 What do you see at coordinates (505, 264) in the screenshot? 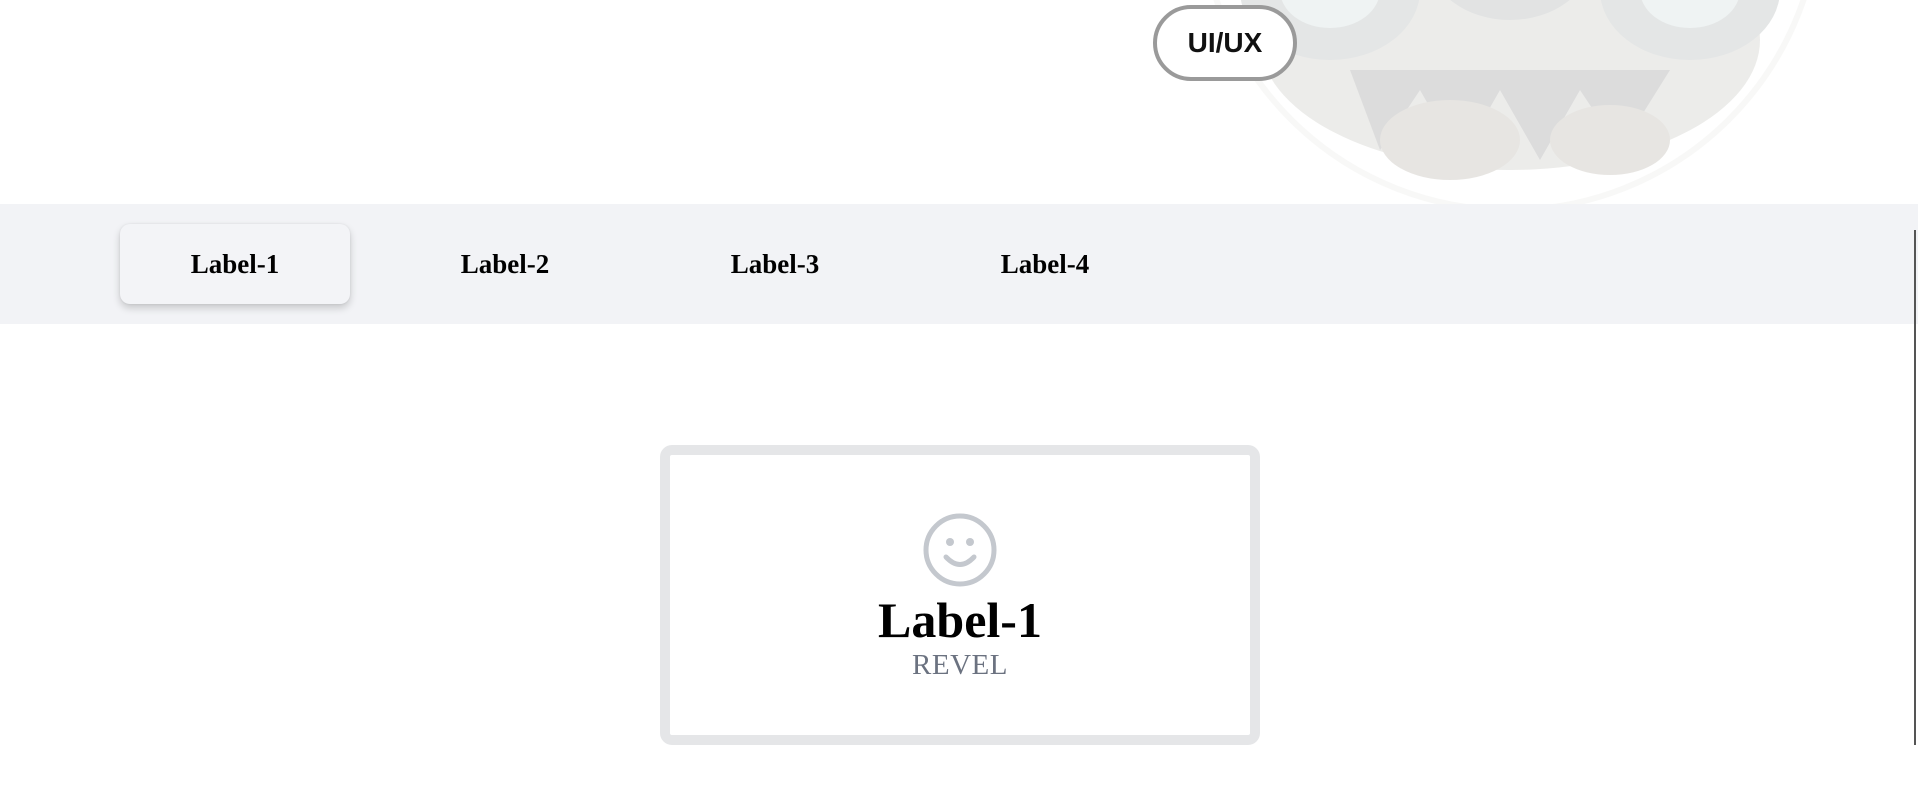
I see `tab-label-2: Label-2` at bounding box center [505, 264].